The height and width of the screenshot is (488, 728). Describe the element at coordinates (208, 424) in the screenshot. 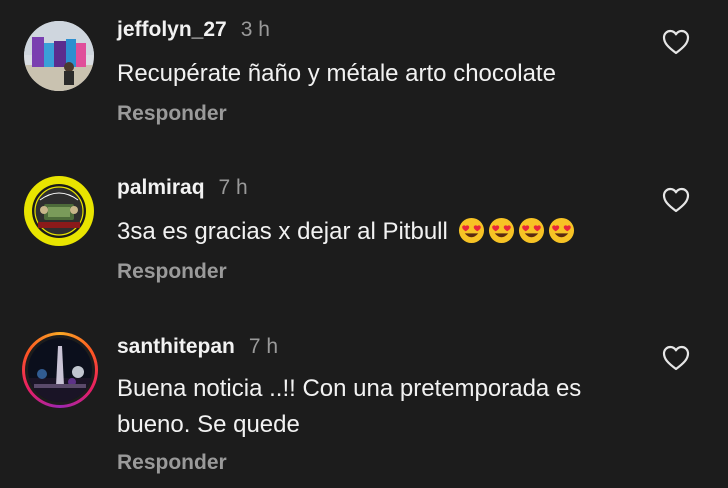

I see `comment-text-line: bueno. Se quede` at that location.